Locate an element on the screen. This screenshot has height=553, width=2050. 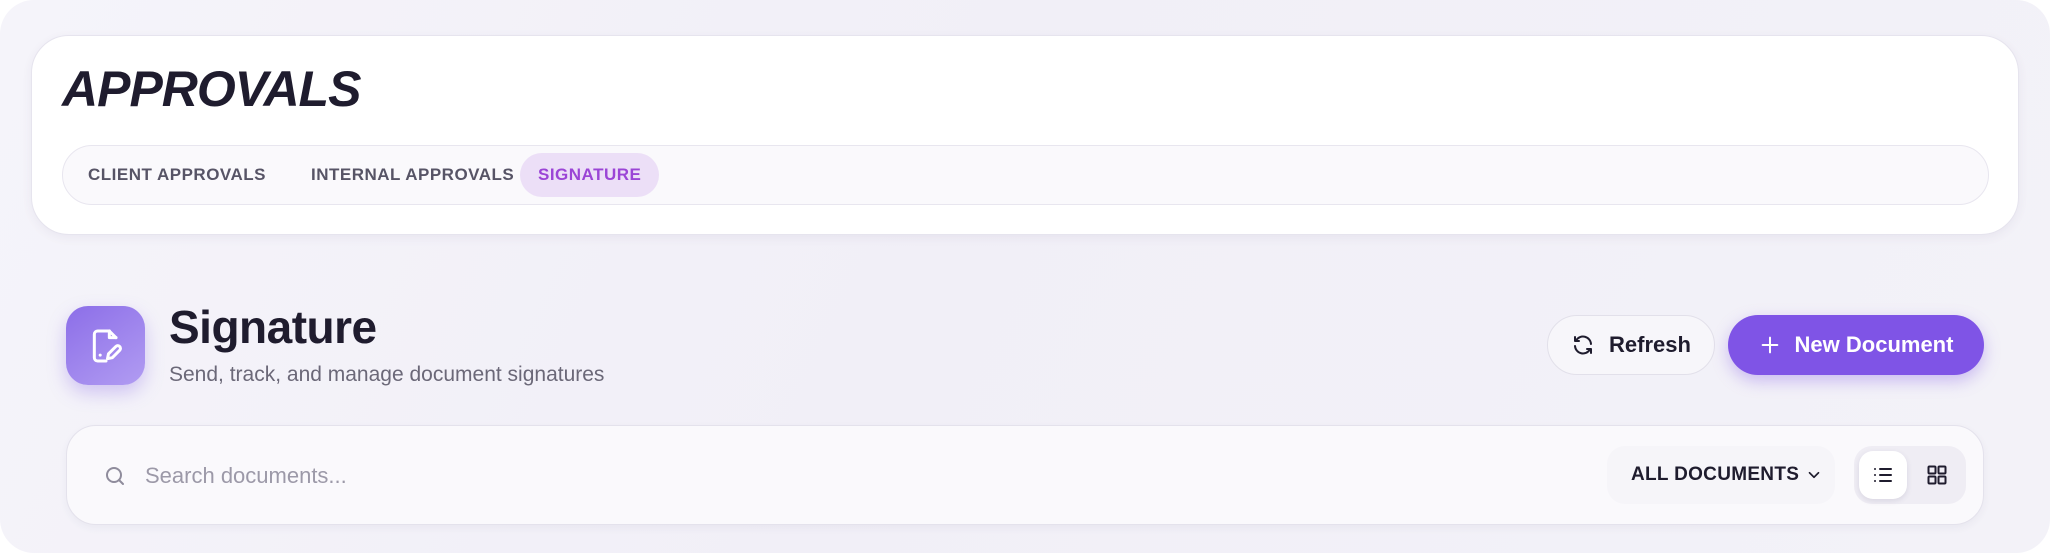
list-icon is located at coordinates (1883, 475).